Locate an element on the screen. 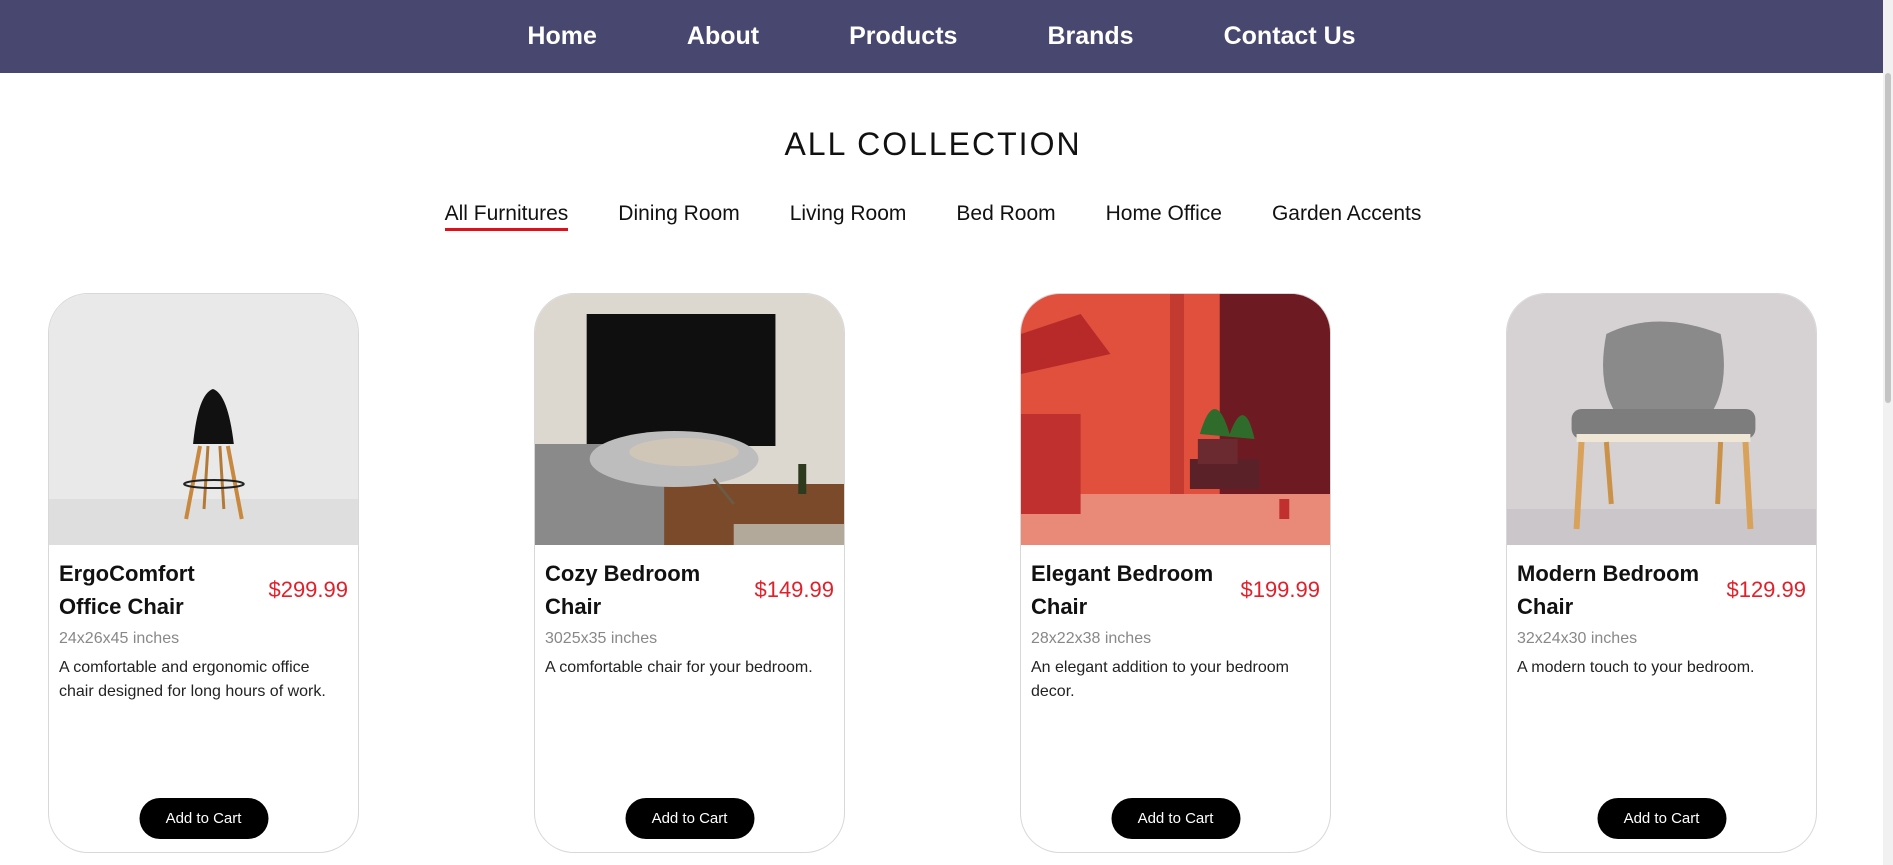  product-description: A modern touch to your bedroom. is located at coordinates (1636, 667).